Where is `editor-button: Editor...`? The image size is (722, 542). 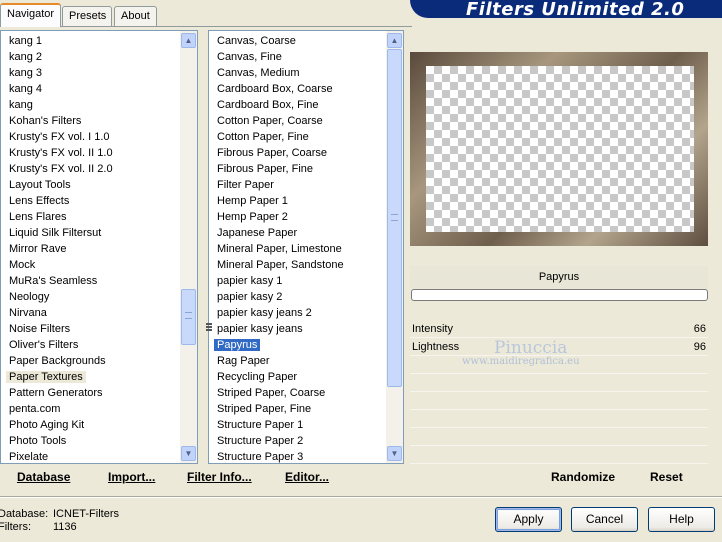
editor-button: Editor... is located at coordinates (307, 477).